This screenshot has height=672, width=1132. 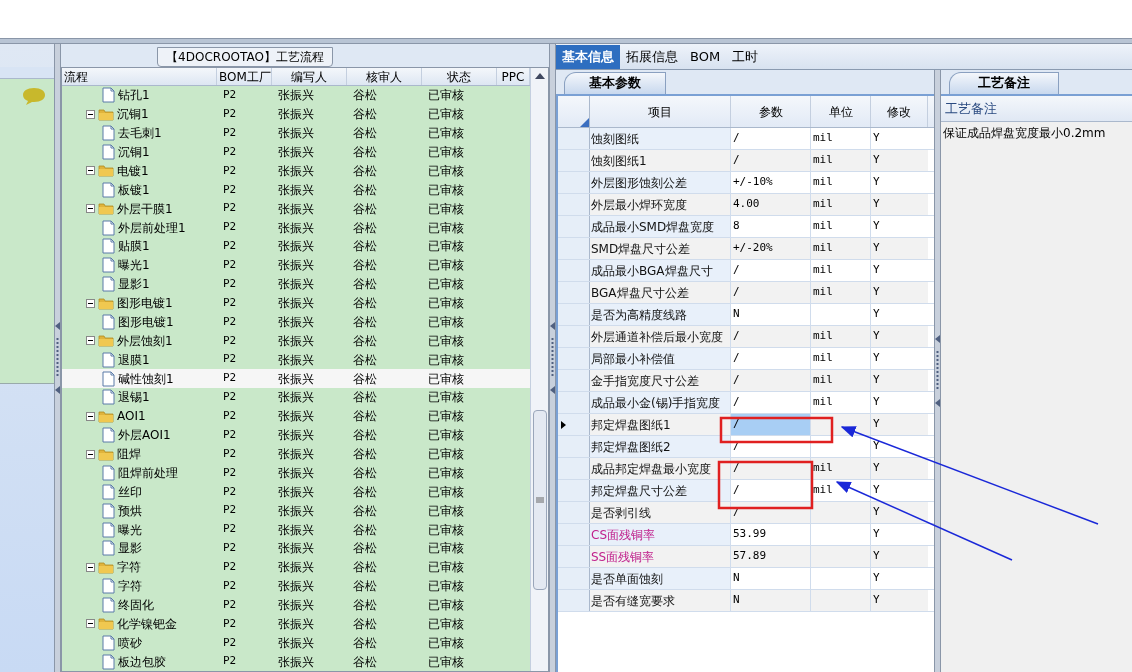 What do you see at coordinates (588, 57) in the screenshot?
I see `tab: 基本信息` at bounding box center [588, 57].